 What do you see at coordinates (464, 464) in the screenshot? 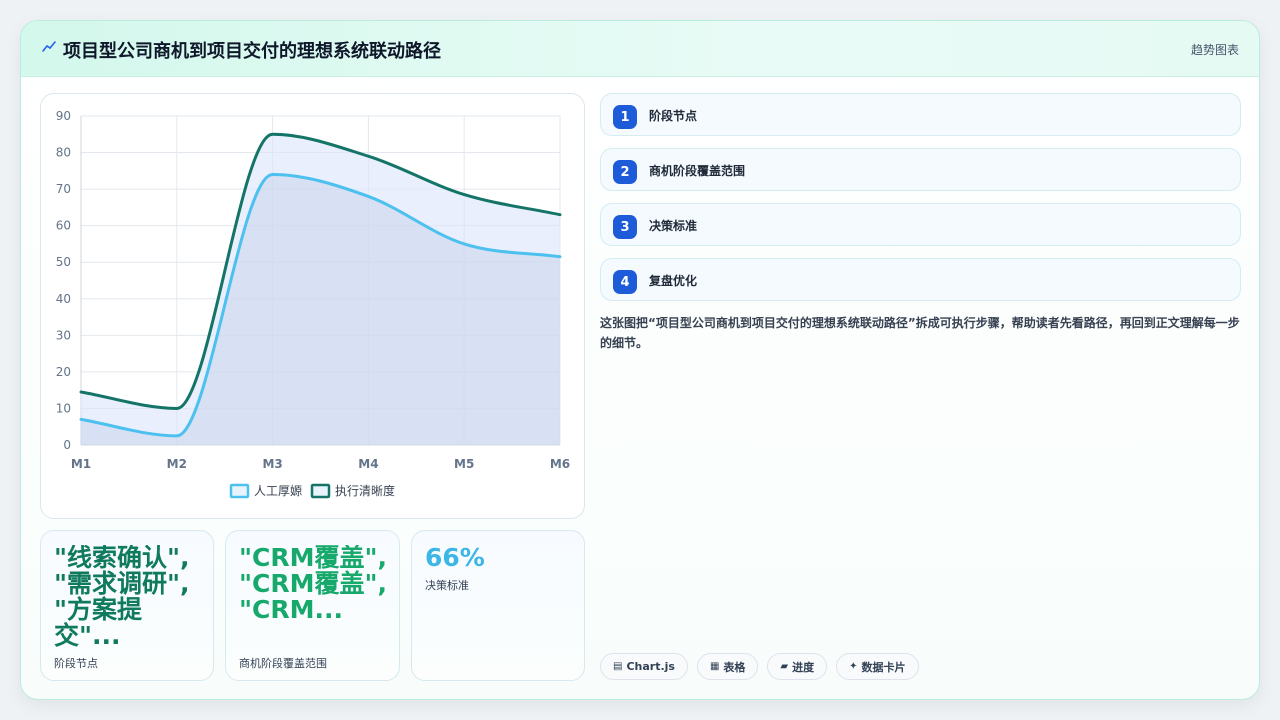
I see `x-tick-label: M5` at bounding box center [464, 464].